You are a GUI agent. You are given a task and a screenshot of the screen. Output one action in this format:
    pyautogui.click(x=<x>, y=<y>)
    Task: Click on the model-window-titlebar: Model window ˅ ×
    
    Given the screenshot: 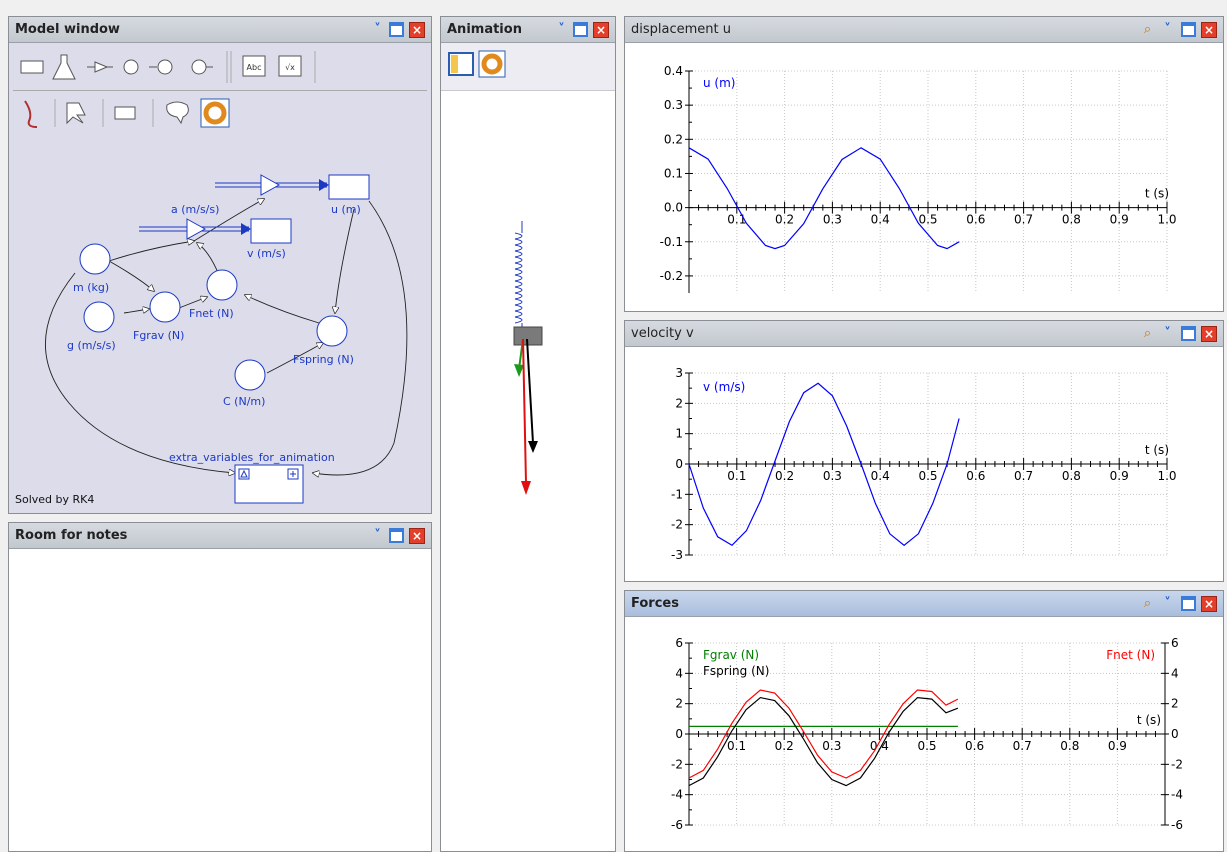 What is the action you would take?
    pyautogui.click(x=220, y=30)
    